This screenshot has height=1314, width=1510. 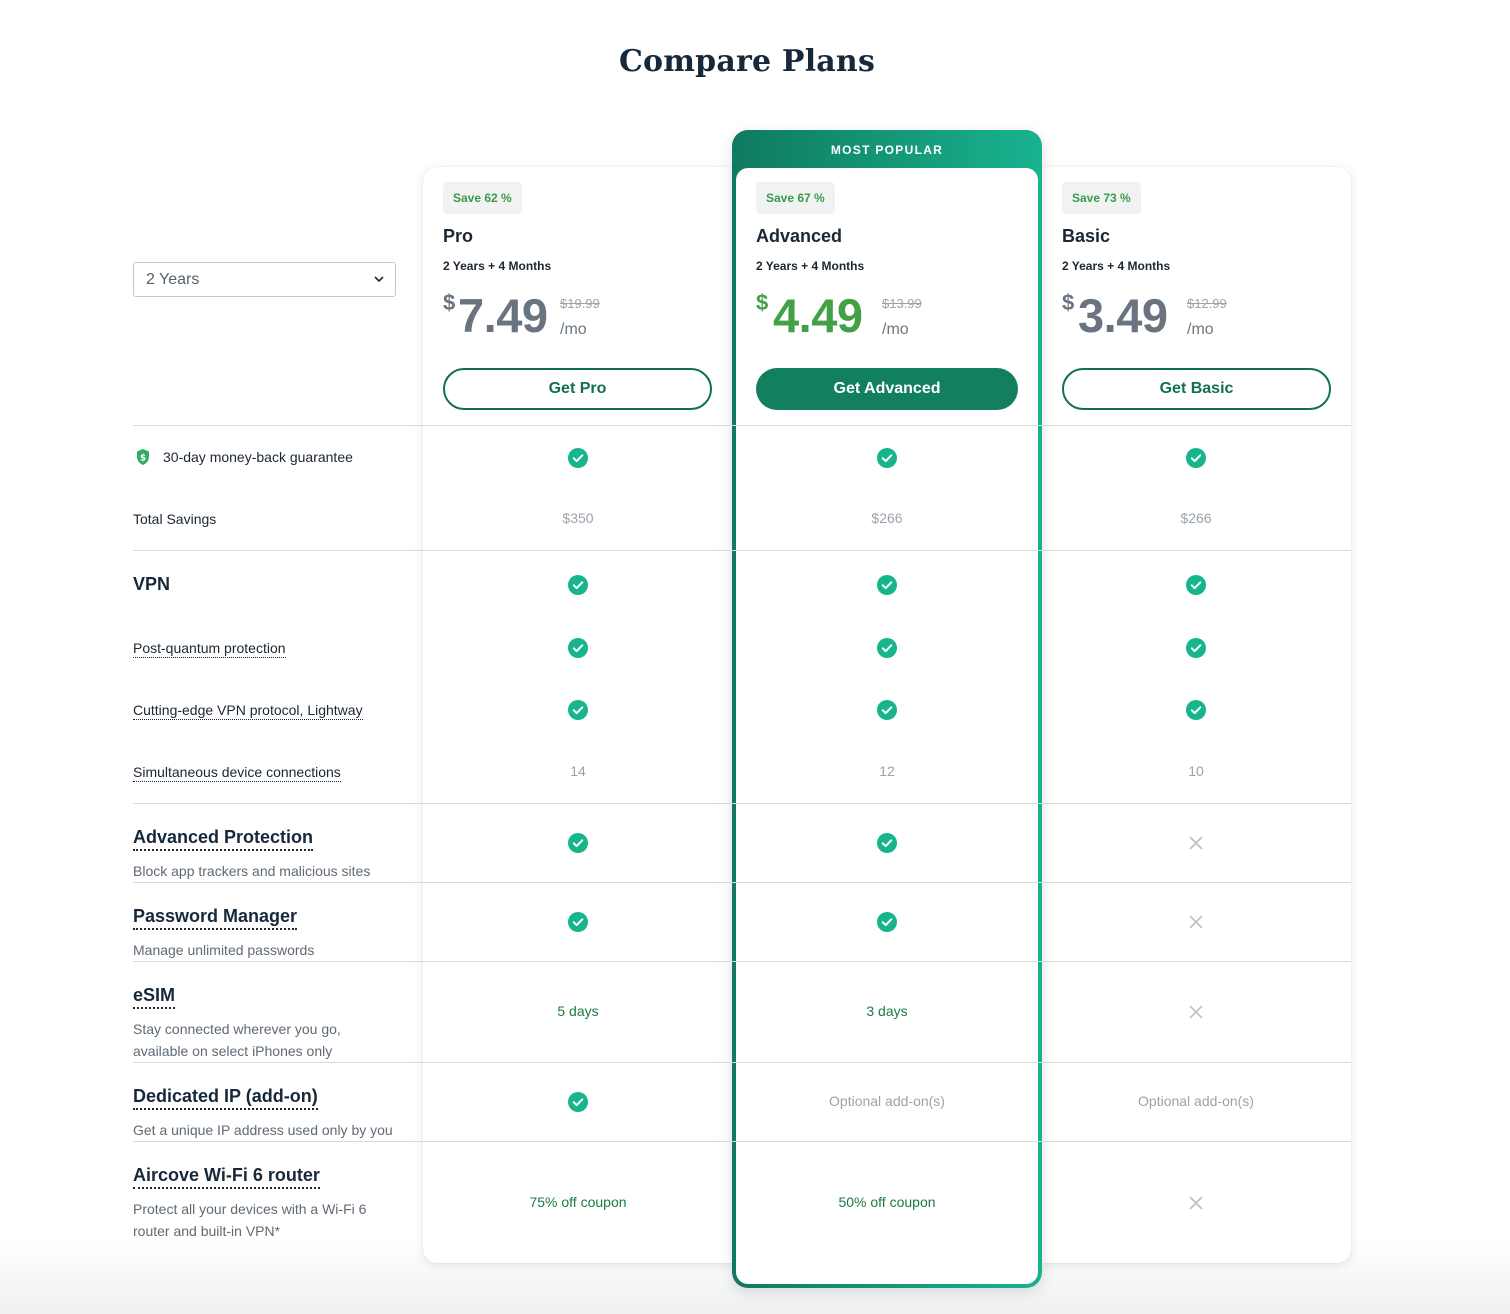 What do you see at coordinates (209, 649) in the screenshot?
I see `feature-post-quantum: Post-quantum protection` at bounding box center [209, 649].